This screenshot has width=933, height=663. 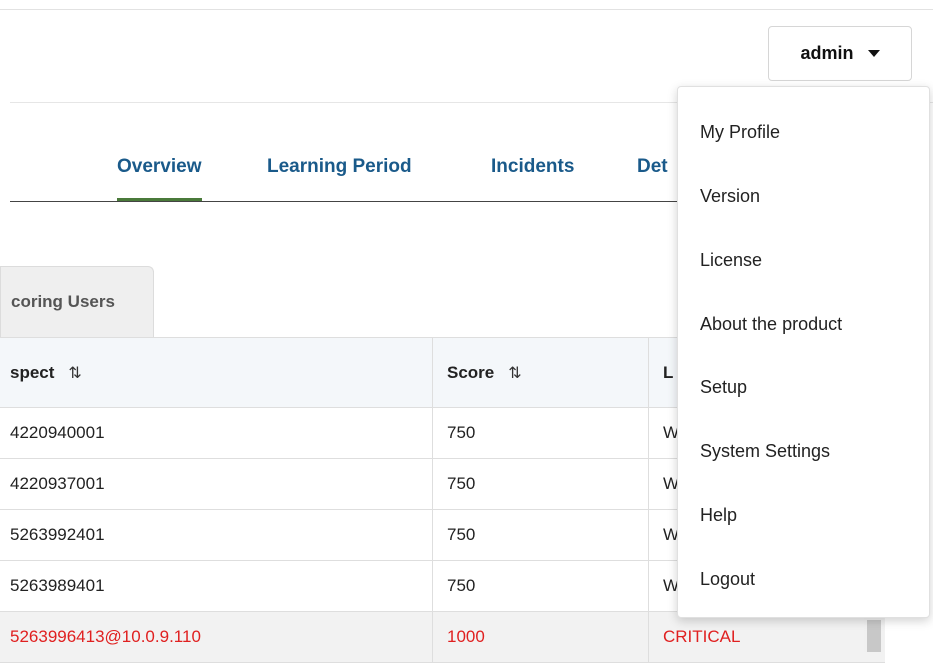 I want to click on cell-suspect: 5263996413@10.0.9.110, so click(x=105, y=636).